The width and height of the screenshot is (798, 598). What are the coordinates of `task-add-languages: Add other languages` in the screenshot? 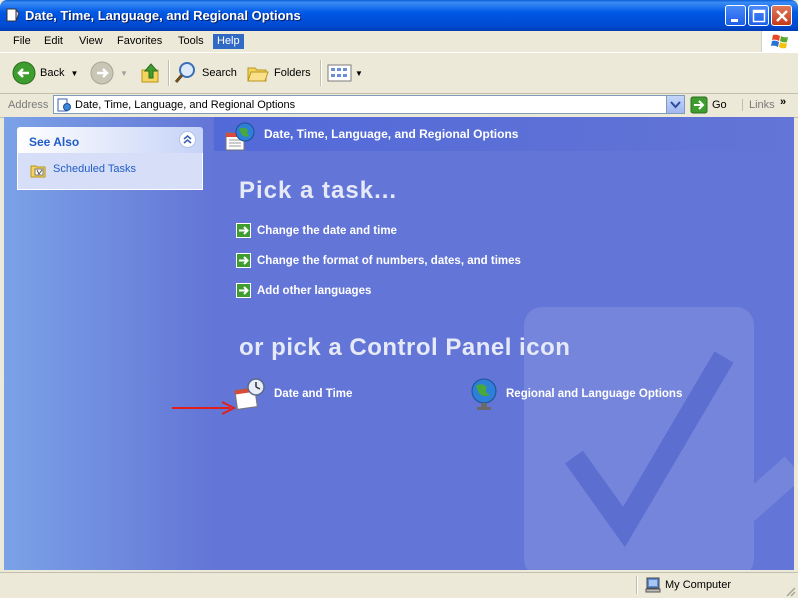 It's located at (303, 290).